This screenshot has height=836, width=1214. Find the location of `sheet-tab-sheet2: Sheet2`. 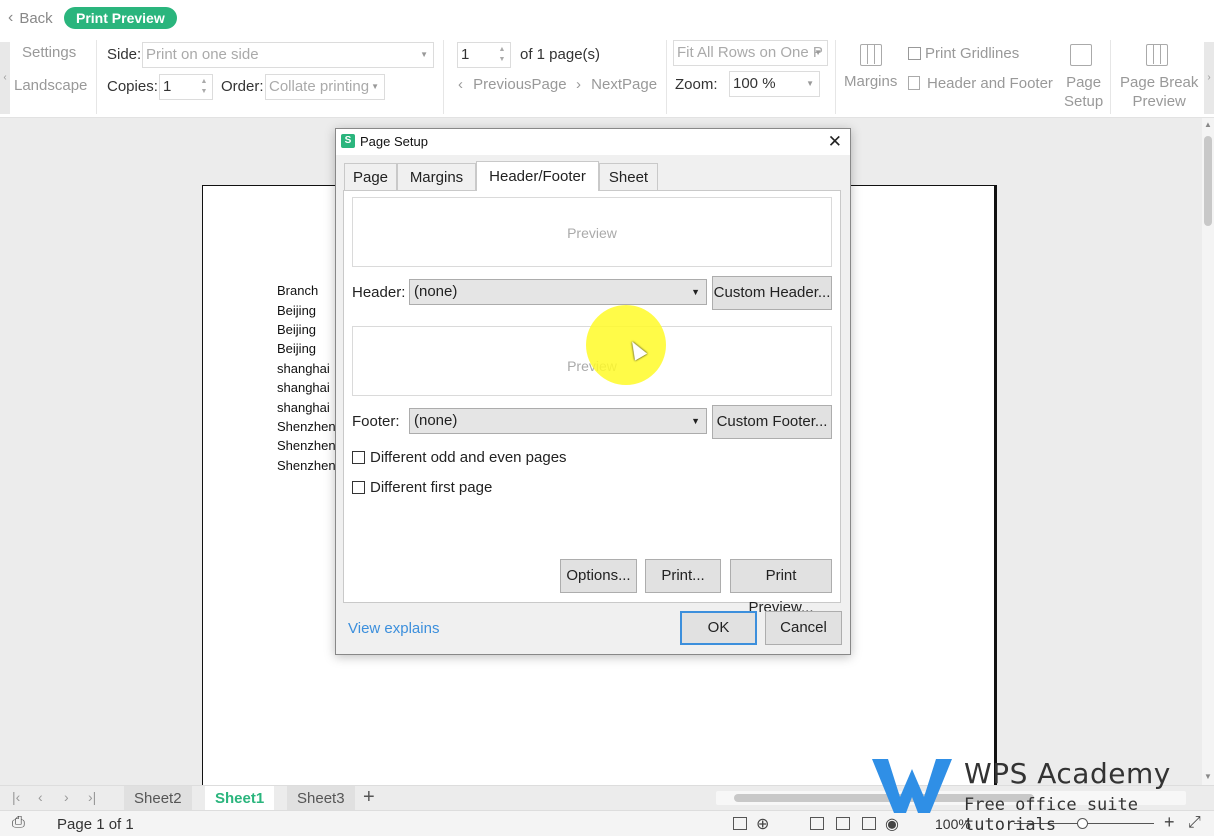

sheet-tab-sheet2: Sheet2 is located at coordinates (158, 798).